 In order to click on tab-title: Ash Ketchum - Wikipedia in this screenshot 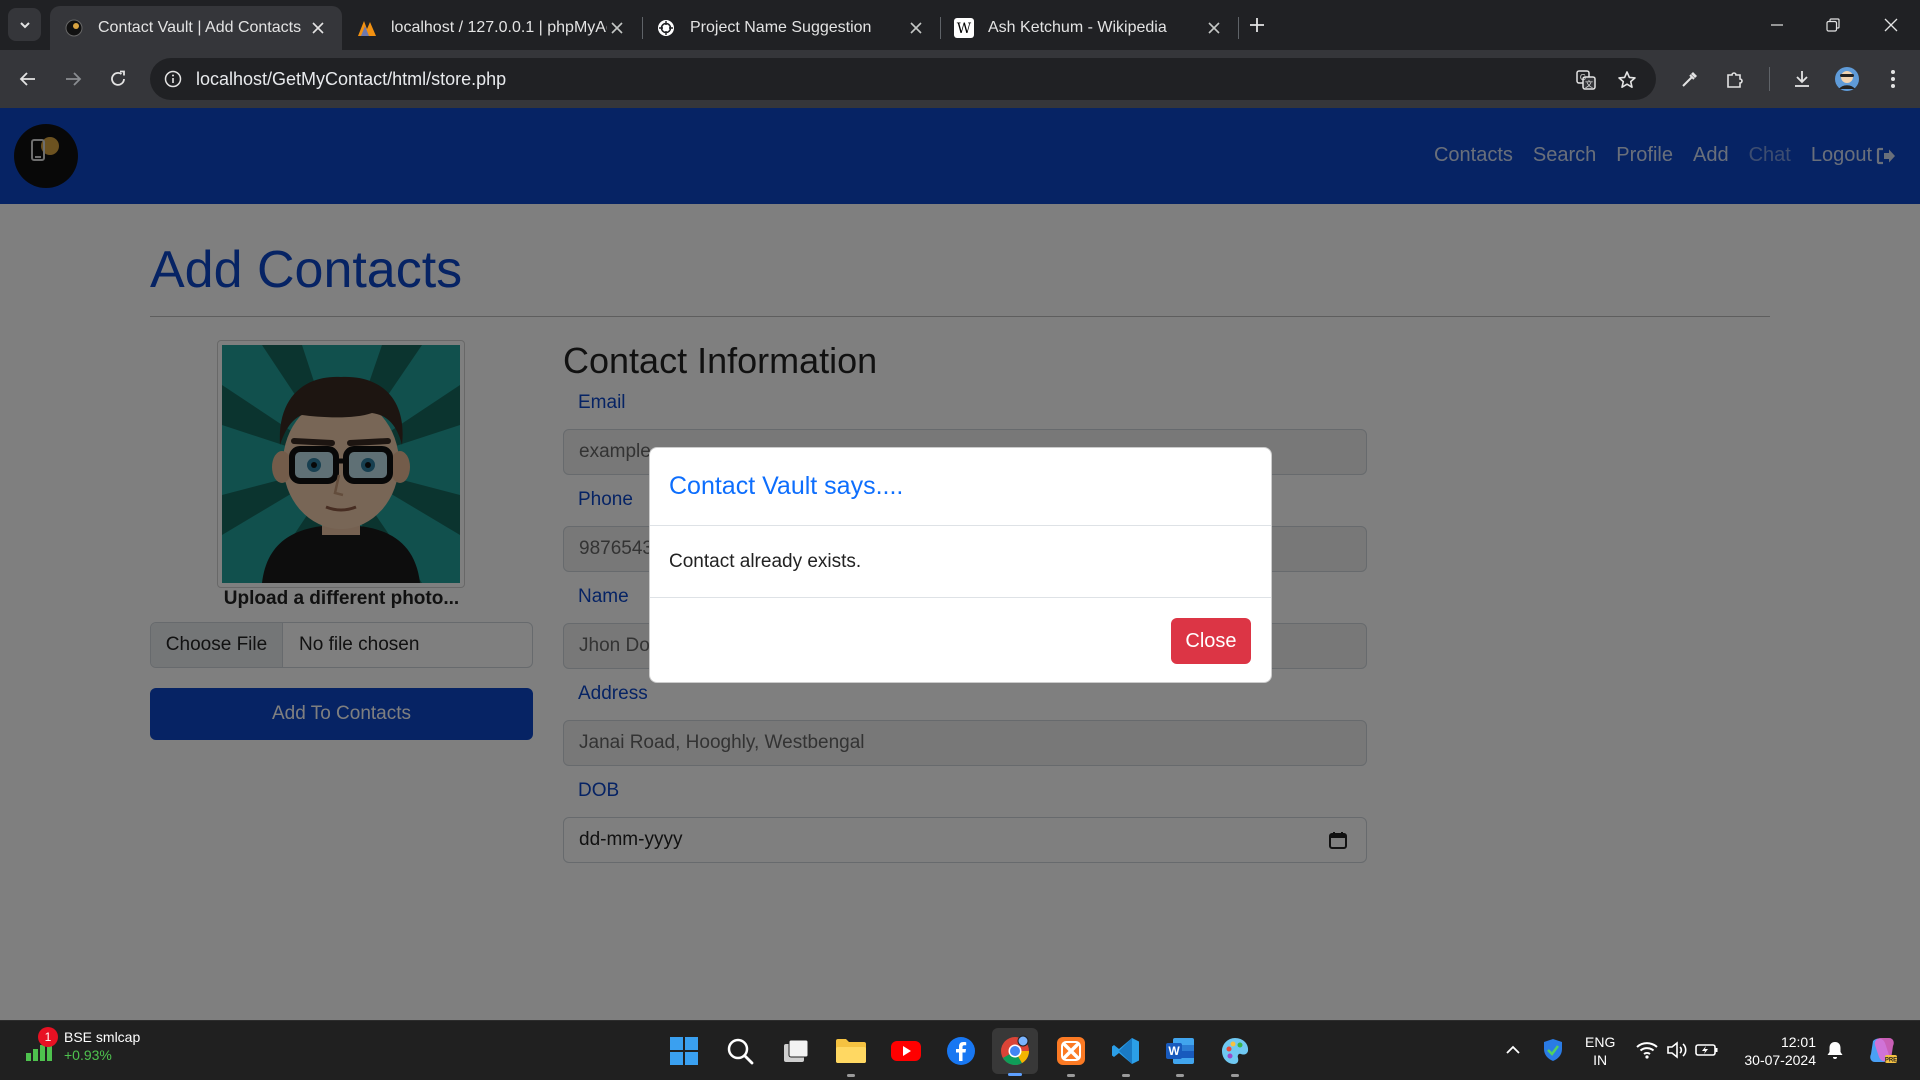, I will do `click(1077, 27)`.